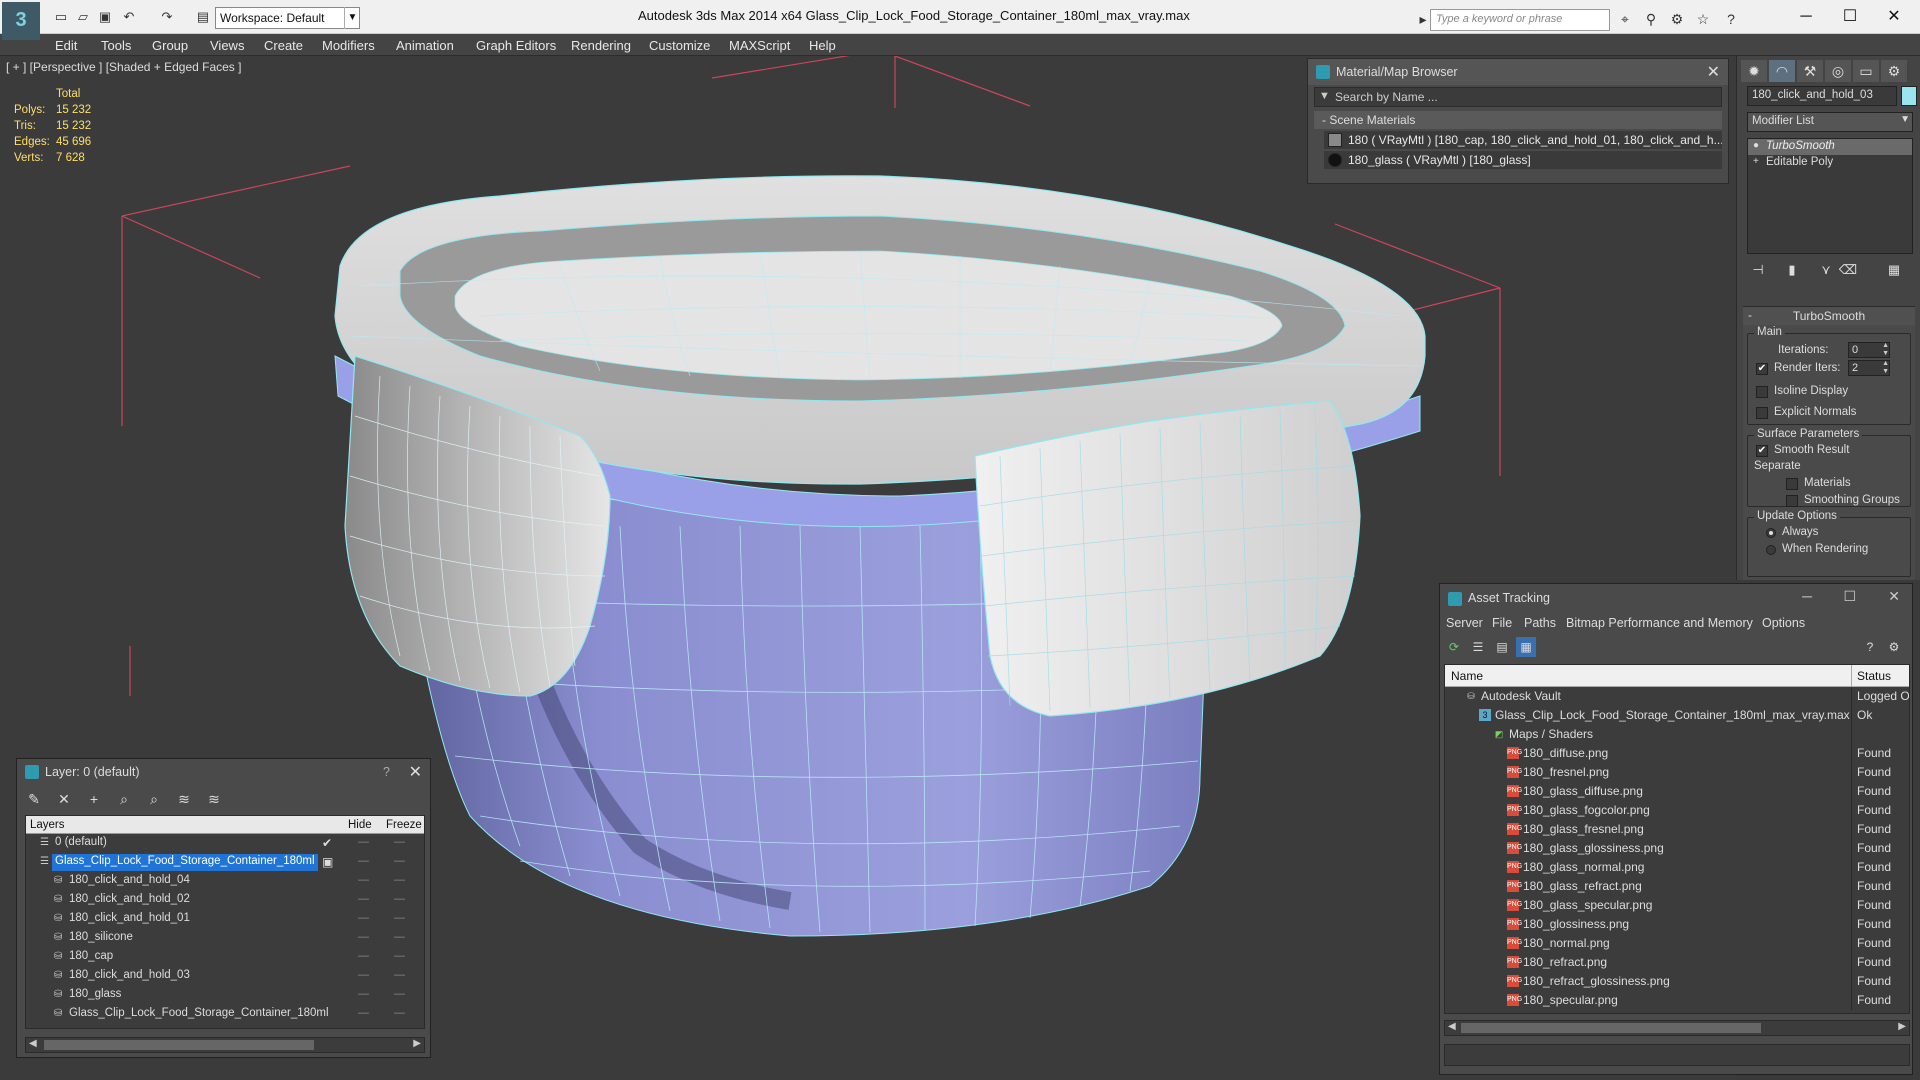 Image resolution: width=1920 pixels, height=1080 pixels. Describe the element at coordinates (1677, 696) in the screenshot. I see `asset-row: ⛁ Autodesk Vault Logged O` at that location.